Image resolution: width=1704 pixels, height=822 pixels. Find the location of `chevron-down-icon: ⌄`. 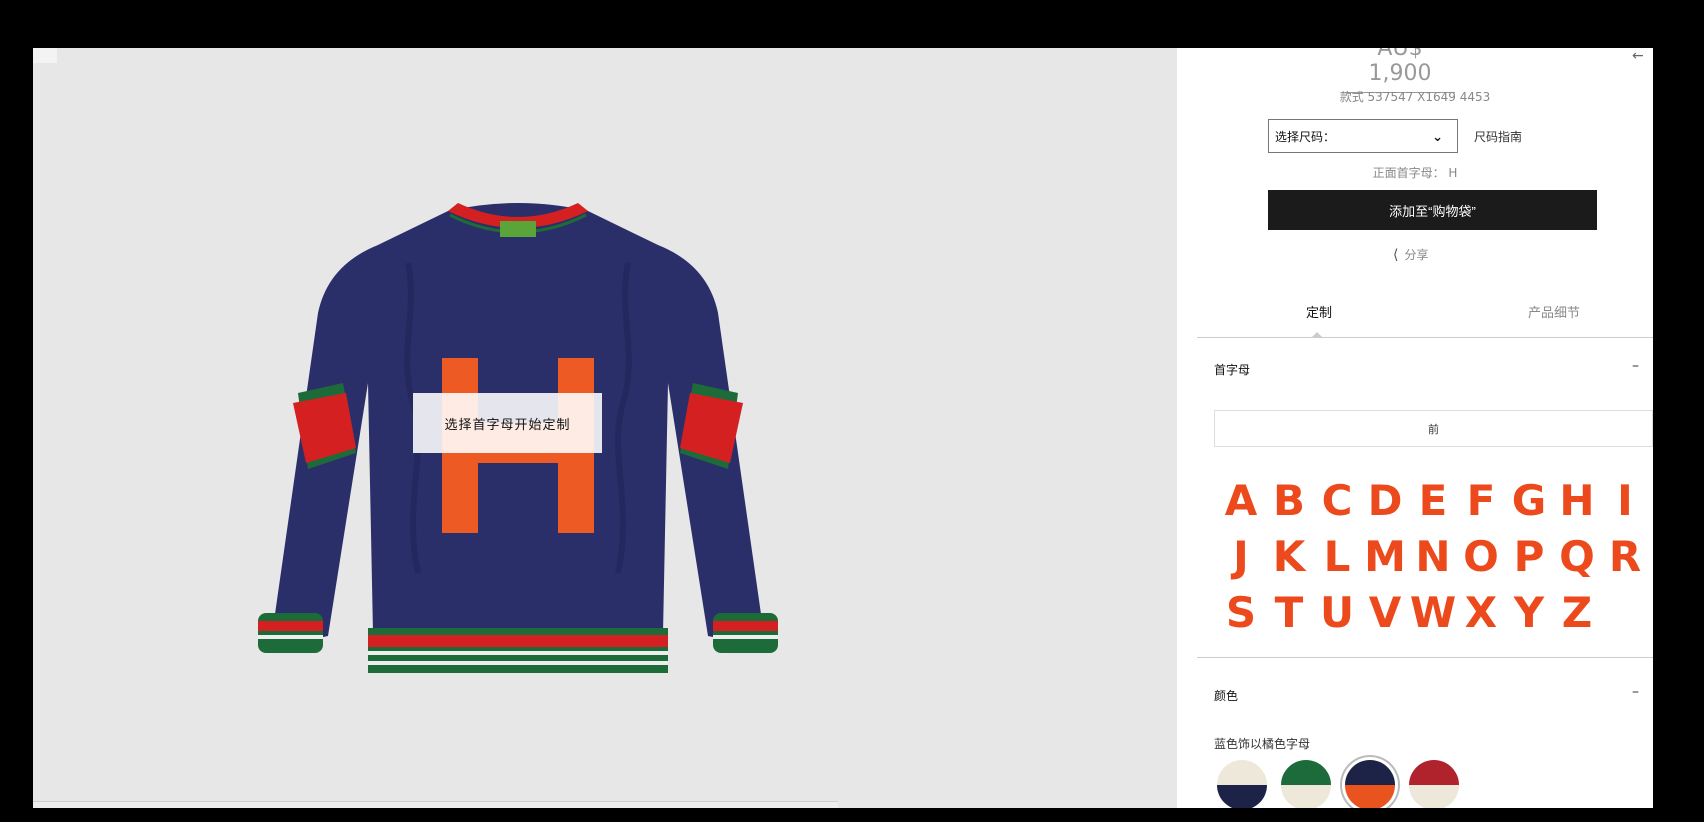

chevron-down-icon: ⌄ is located at coordinates (1437, 137).